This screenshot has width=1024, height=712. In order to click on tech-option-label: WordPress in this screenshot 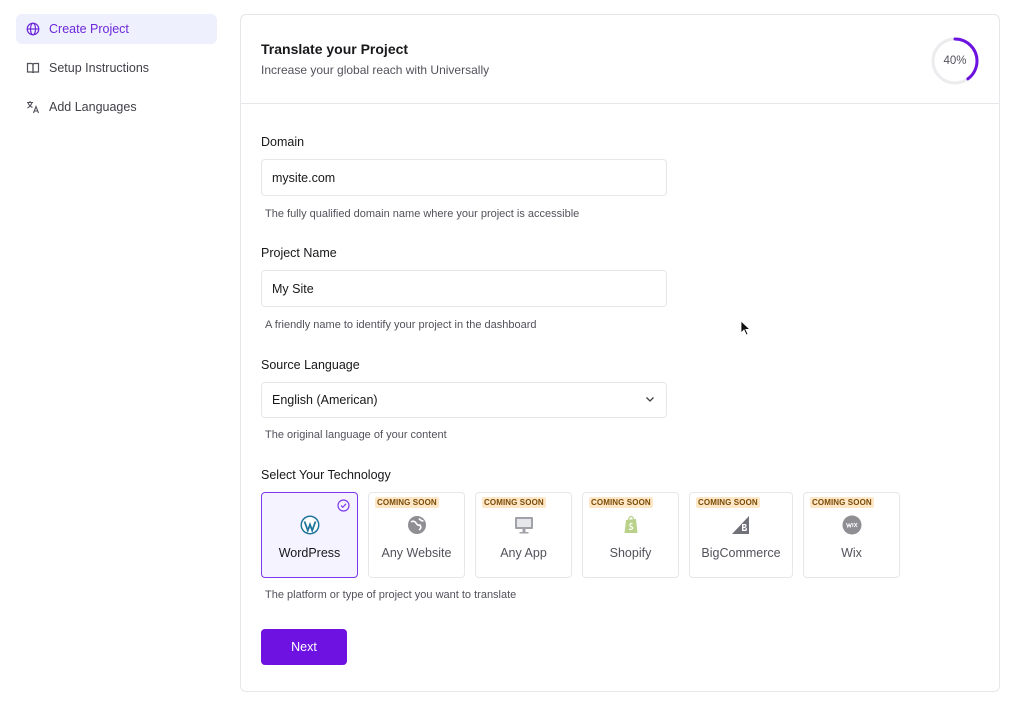, I will do `click(309, 553)`.